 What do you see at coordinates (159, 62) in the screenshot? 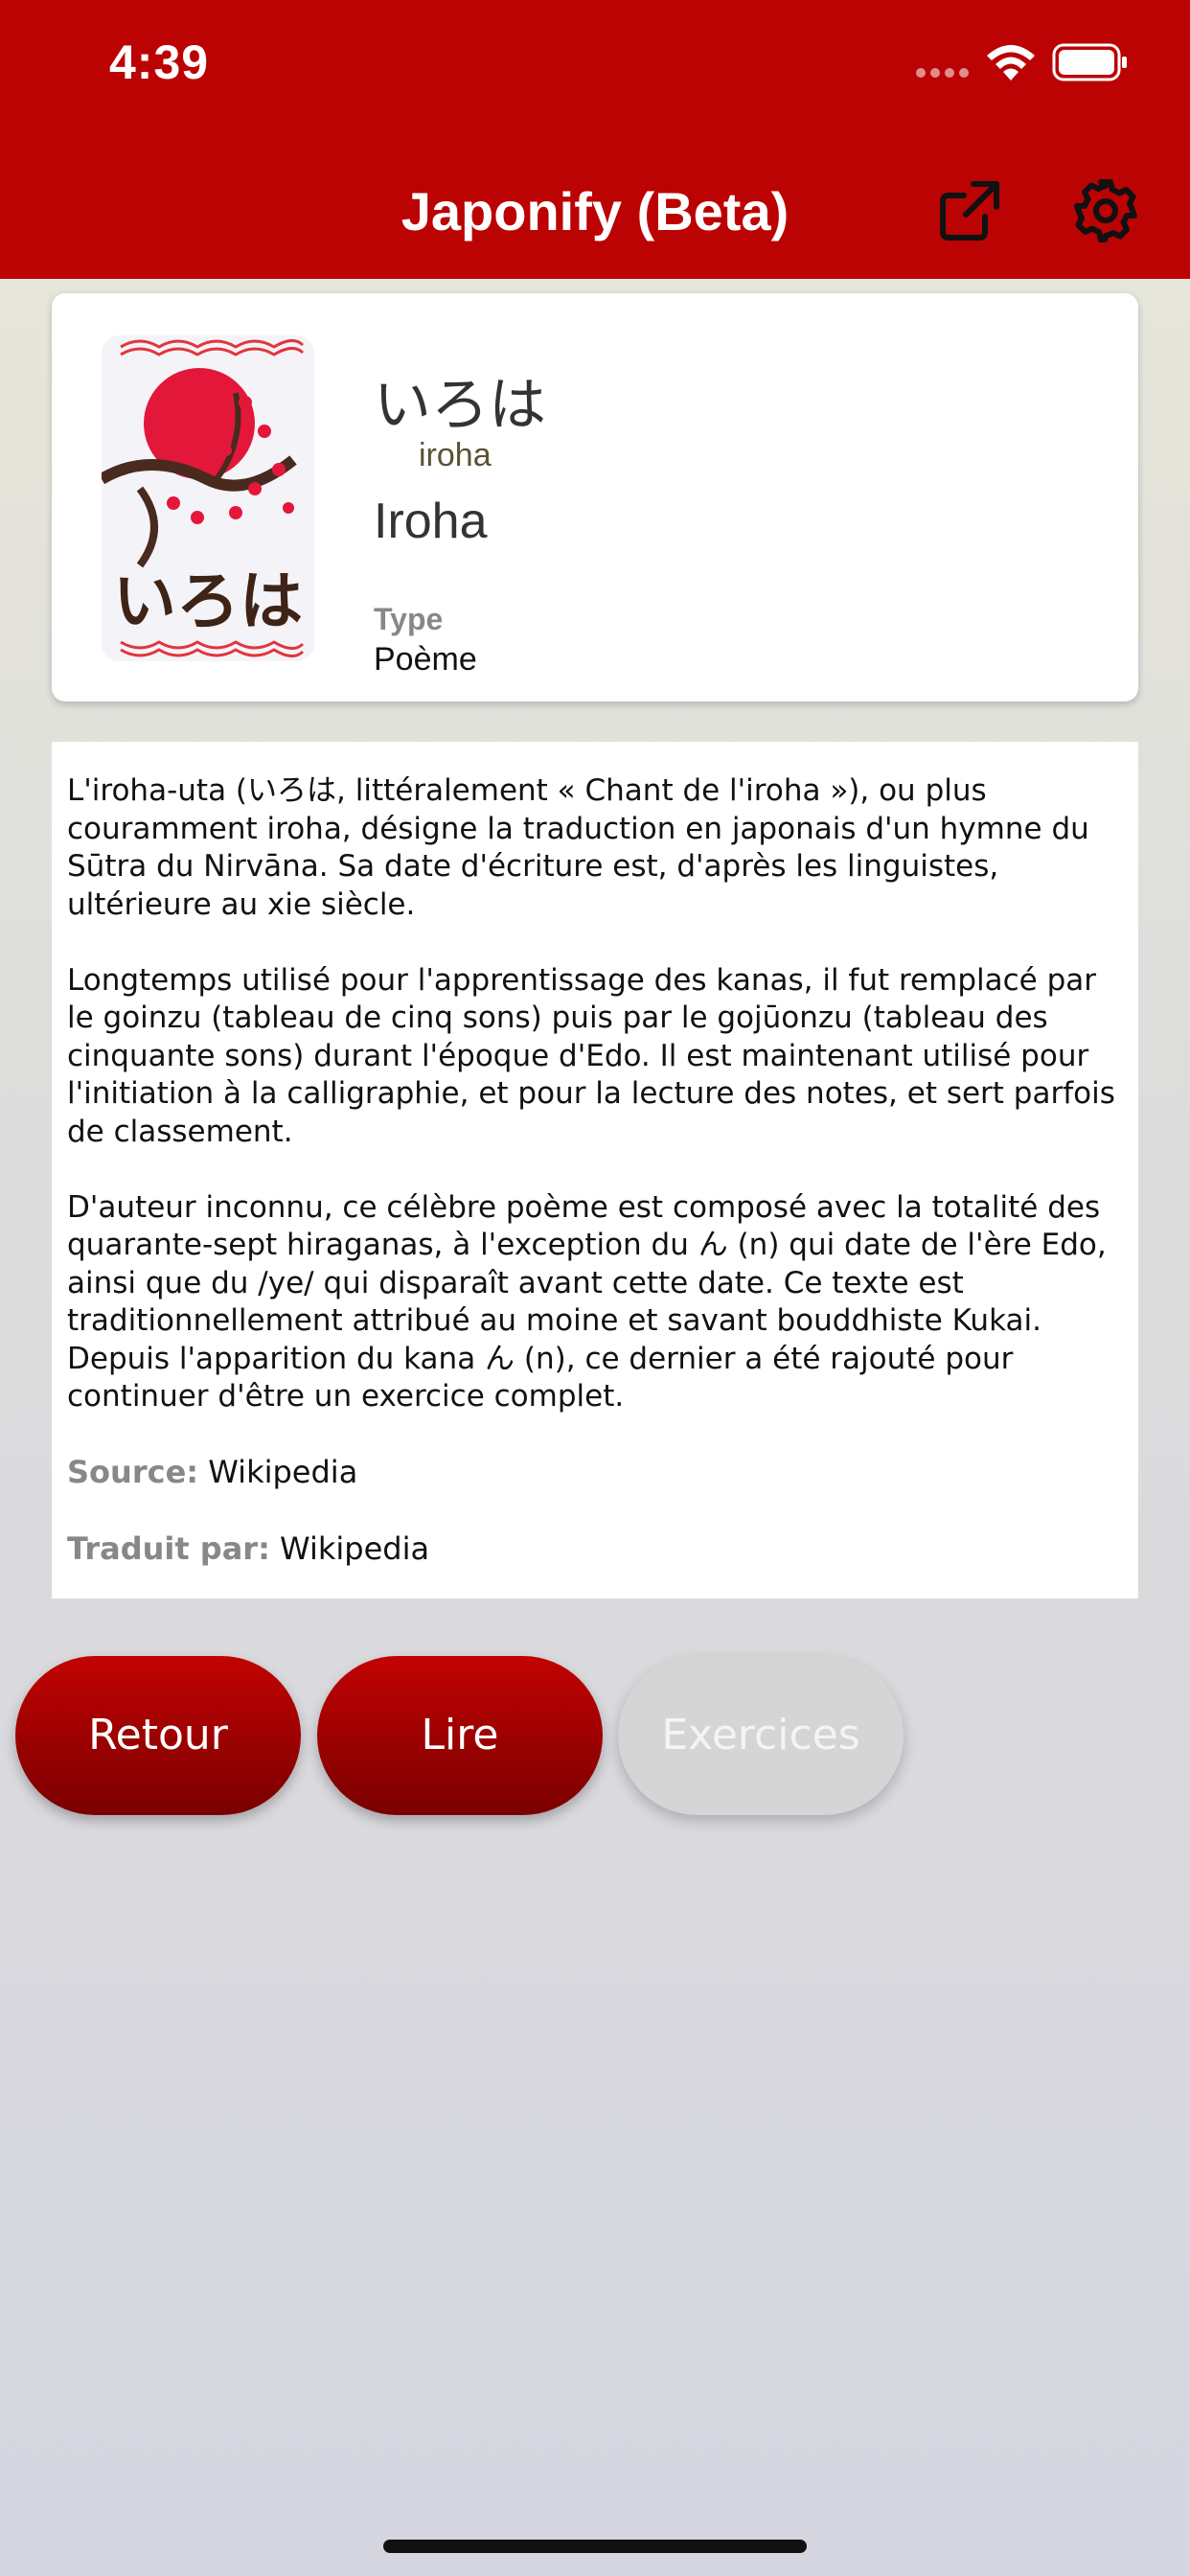
I see `status-time: 4:39` at bounding box center [159, 62].